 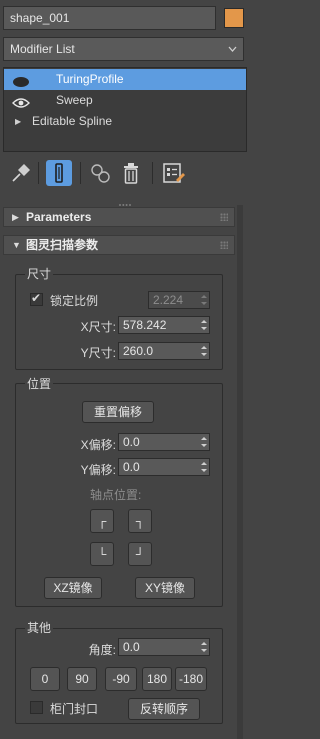 What do you see at coordinates (36, 298) in the screenshot?
I see `lock-ratio-checkbox` at bounding box center [36, 298].